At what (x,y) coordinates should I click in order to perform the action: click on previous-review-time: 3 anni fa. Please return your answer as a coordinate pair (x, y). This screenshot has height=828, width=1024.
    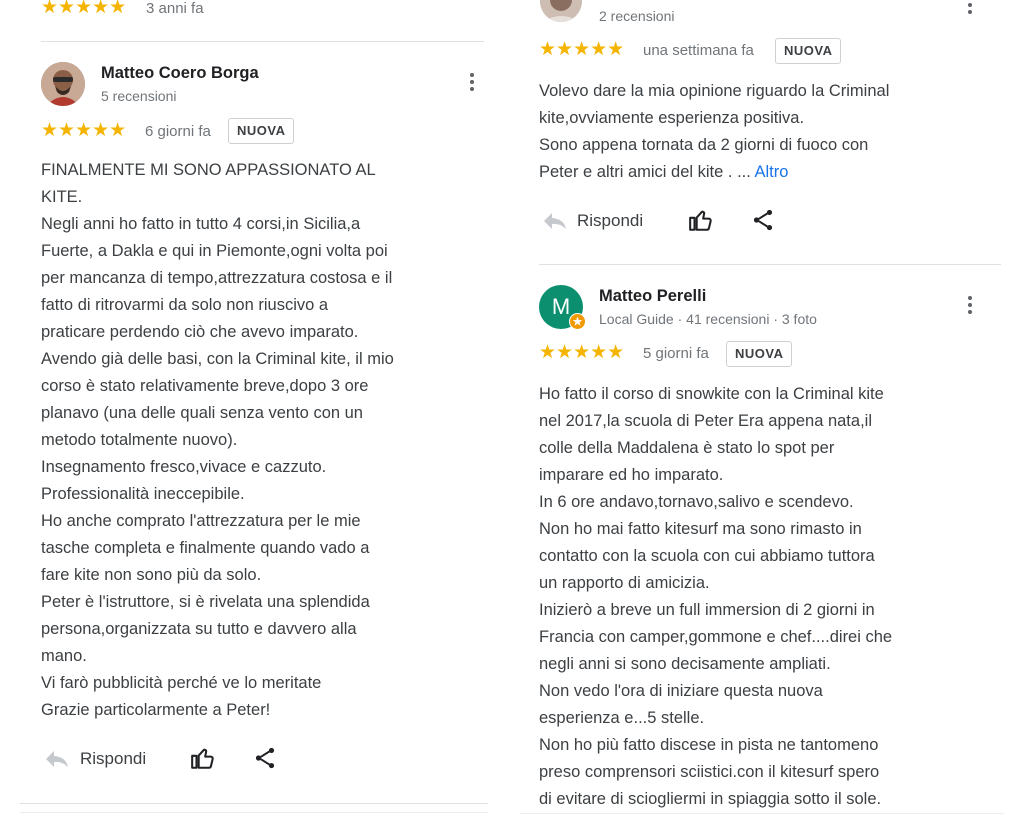
    Looking at the image, I should click on (175, 8).